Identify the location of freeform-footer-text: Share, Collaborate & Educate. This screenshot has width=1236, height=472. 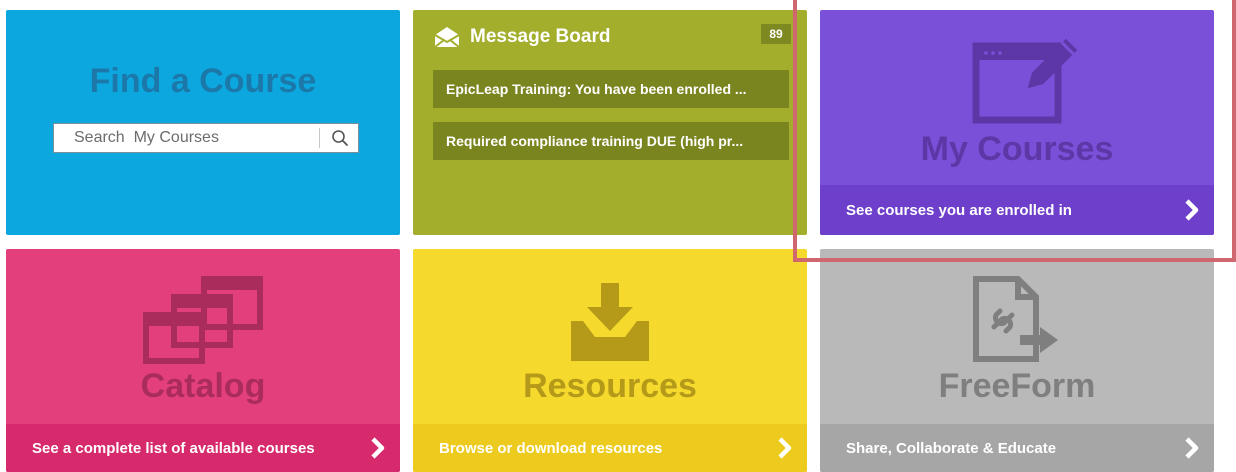
(951, 448).